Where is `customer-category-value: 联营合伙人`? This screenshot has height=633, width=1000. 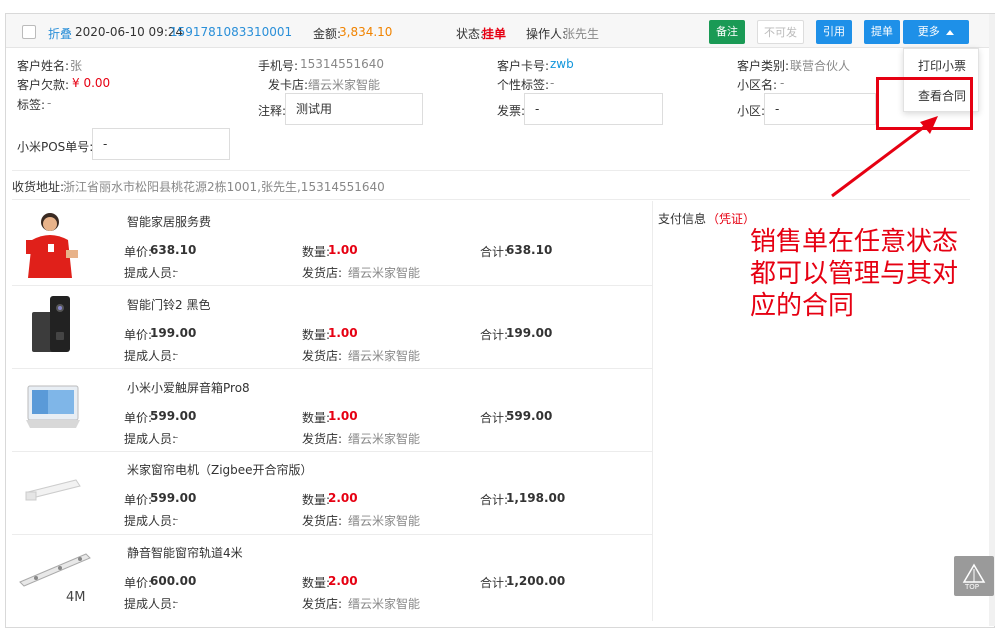 customer-category-value: 联营合伙人 is located at coordinates (820, 66).